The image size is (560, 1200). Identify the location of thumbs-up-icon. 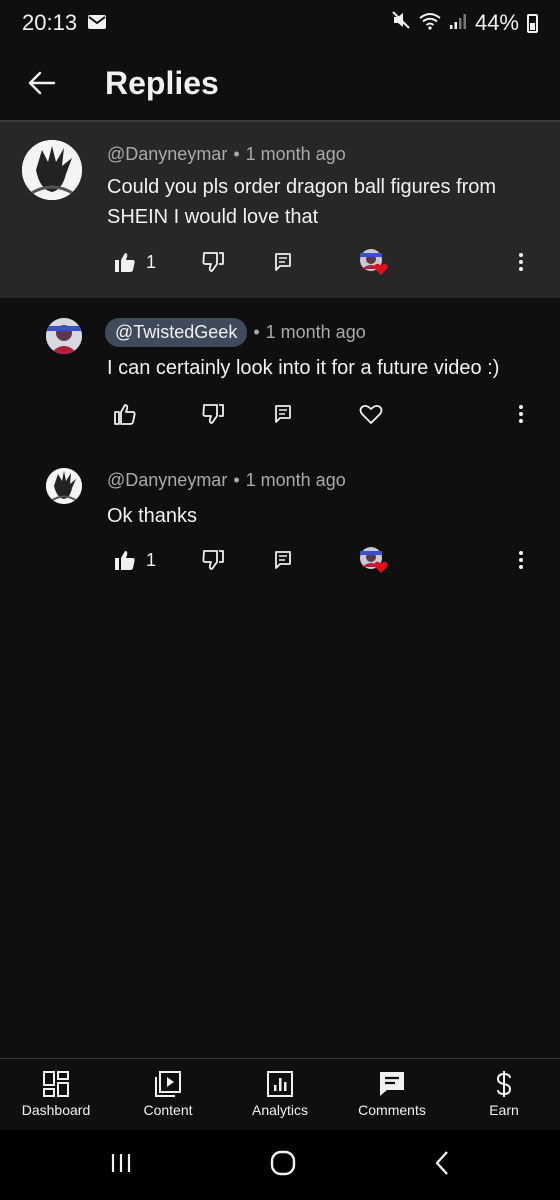
(125, 414).